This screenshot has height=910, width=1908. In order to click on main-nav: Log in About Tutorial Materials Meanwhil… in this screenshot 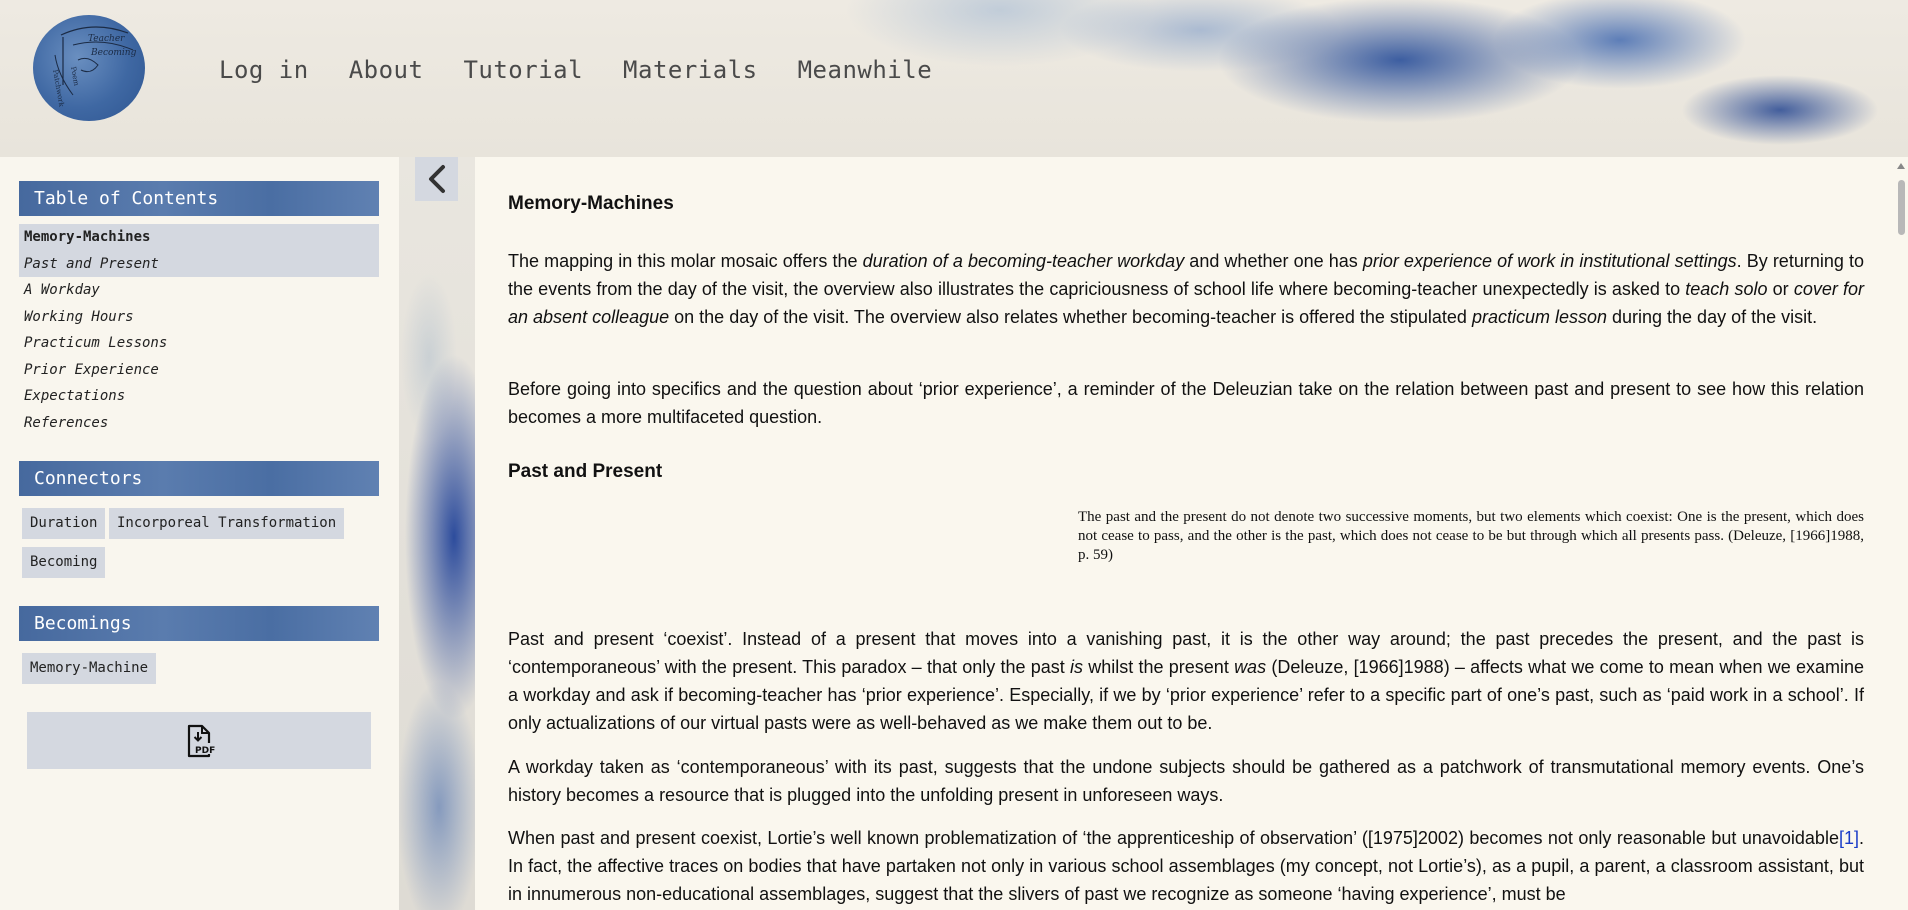, I will do `click(575, 70)`.